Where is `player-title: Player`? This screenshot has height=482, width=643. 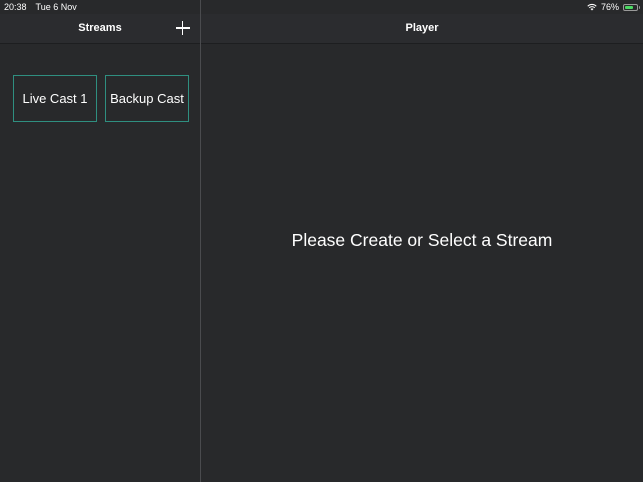
player-title: Player is located at coordinates (422, 28).